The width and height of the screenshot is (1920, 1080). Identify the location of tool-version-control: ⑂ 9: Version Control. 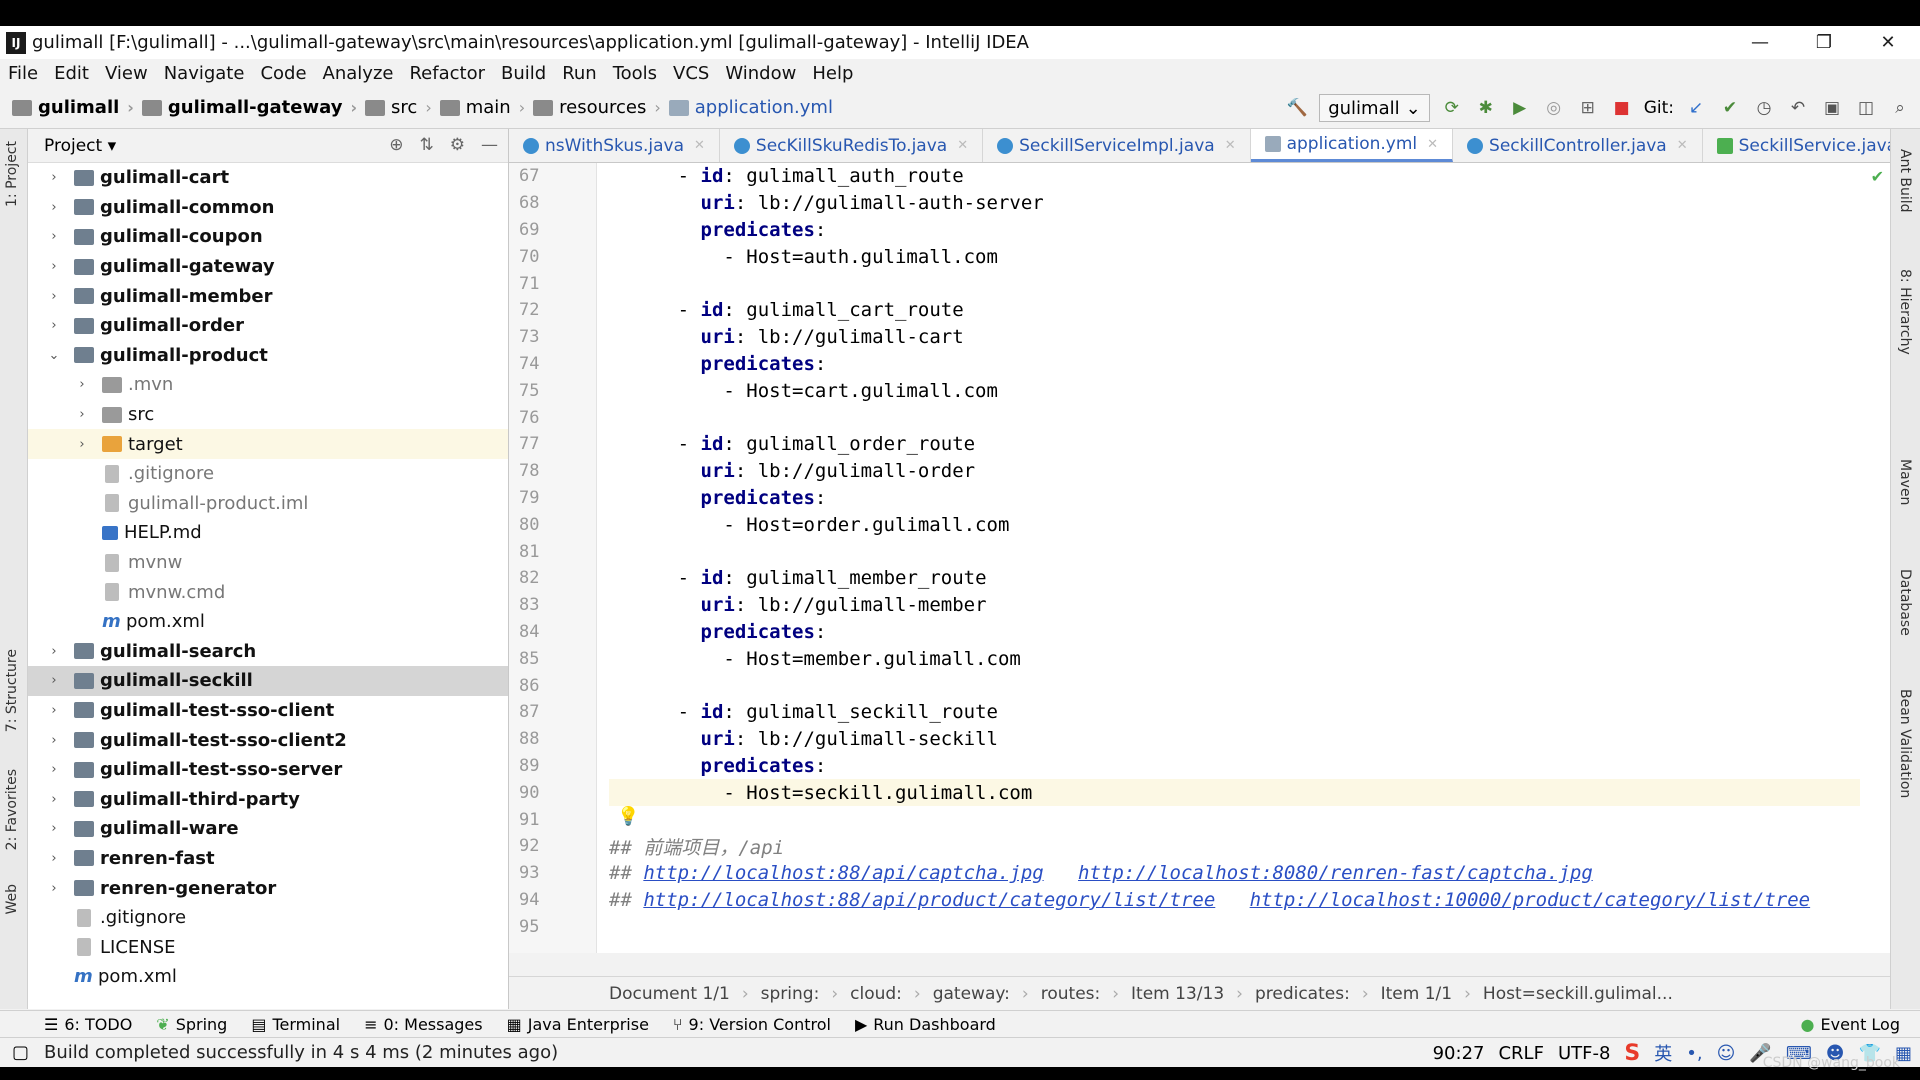
(752, 1024).